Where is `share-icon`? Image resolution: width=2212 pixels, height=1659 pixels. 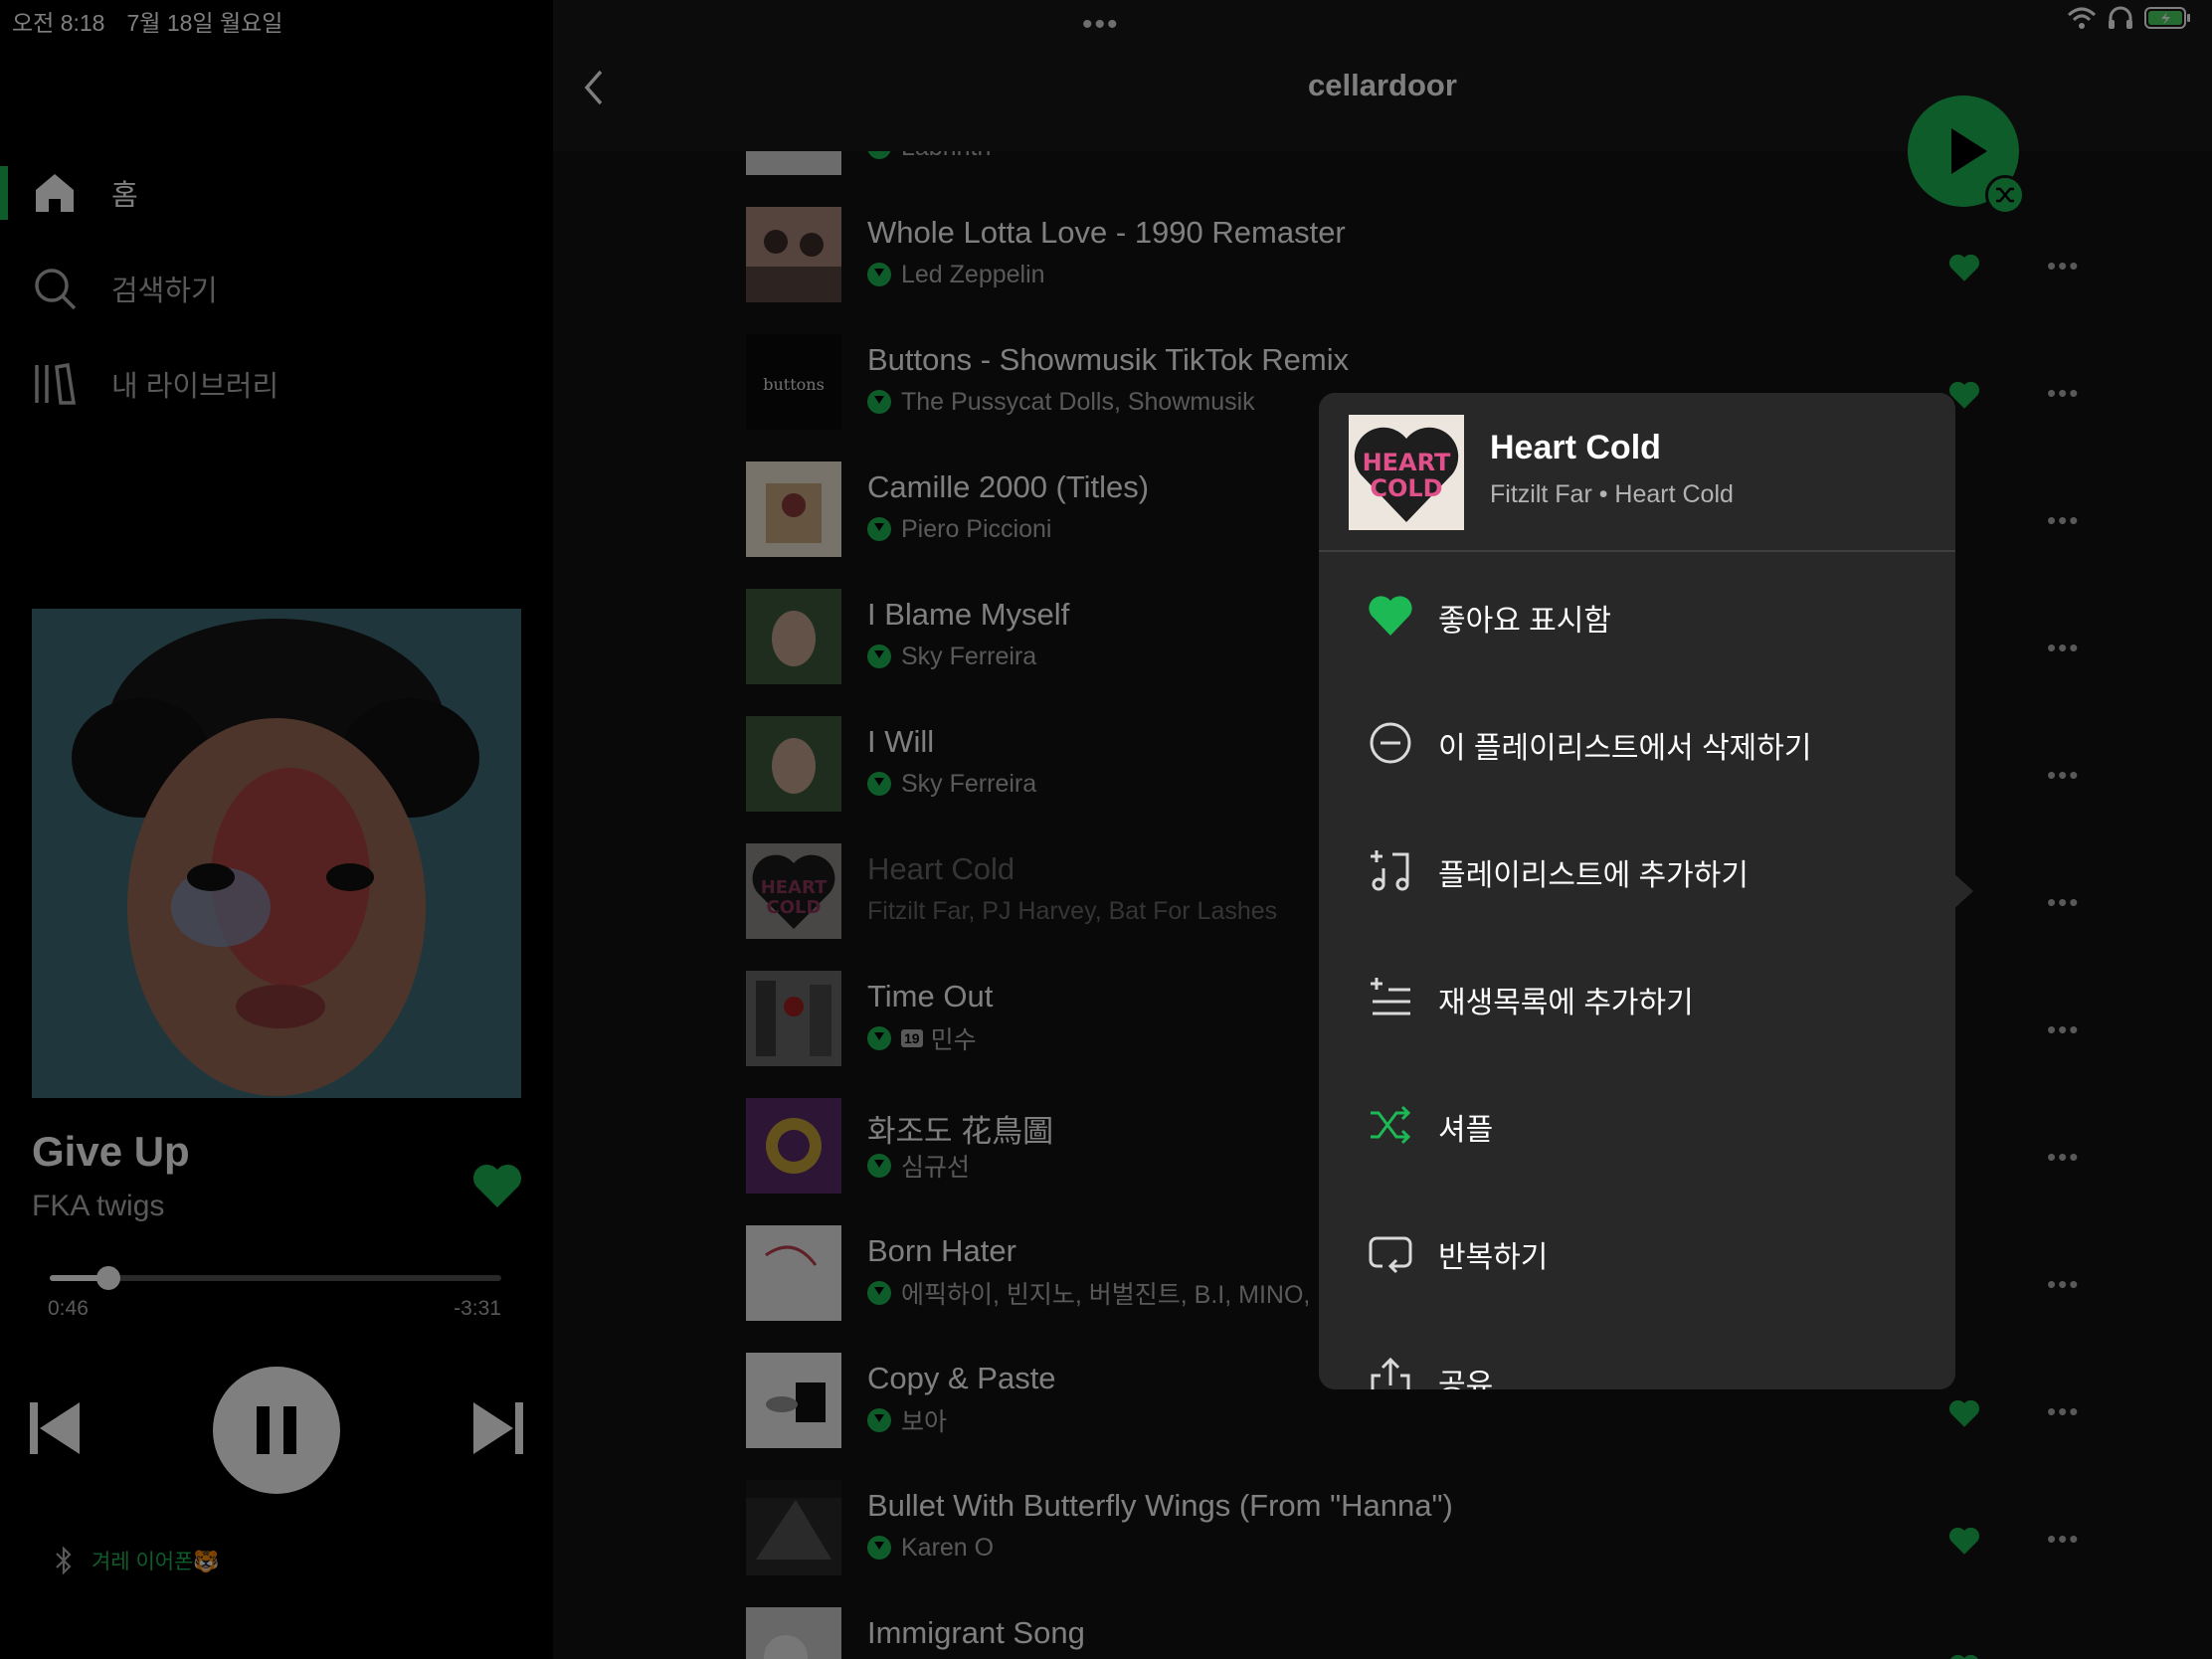 share-icon is located at coordinates (1390, 1373).